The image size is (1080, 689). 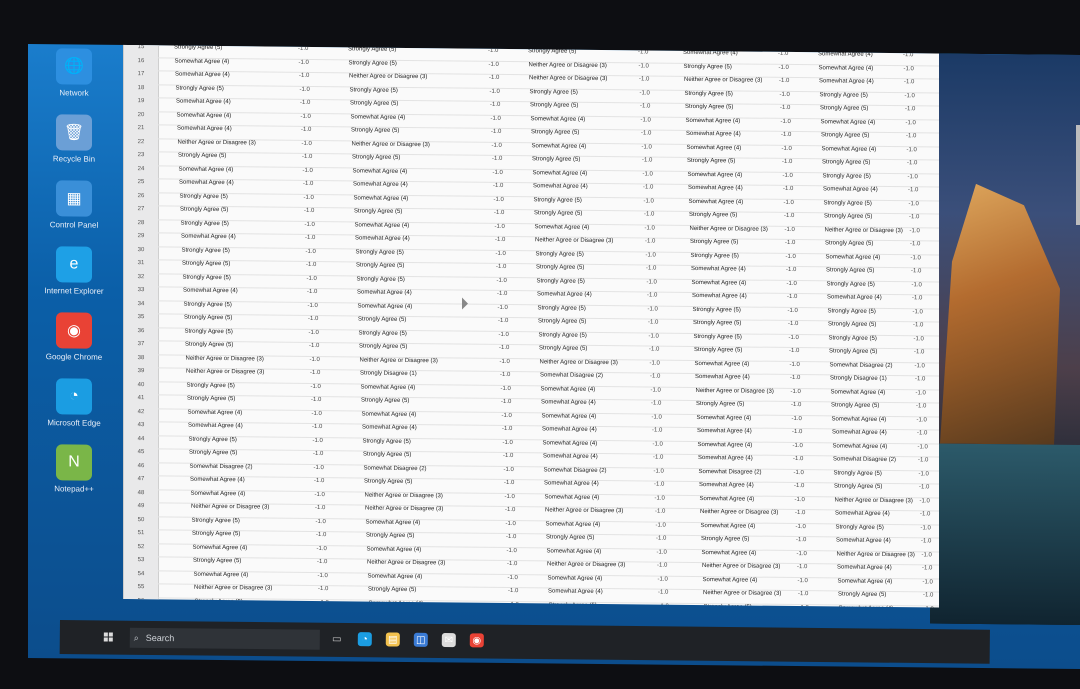 I want to click on row-number: 34, so click(x=141, y=304).